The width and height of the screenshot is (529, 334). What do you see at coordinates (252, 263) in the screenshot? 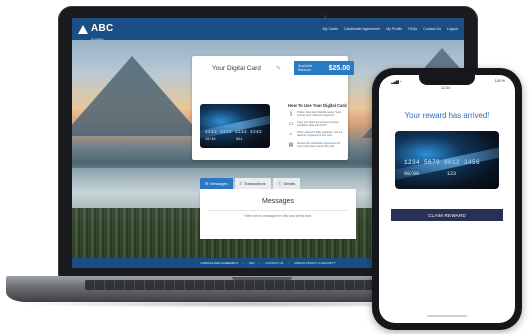
I see `footer-link-faq: FAQ` at bounding box center [252, 263].